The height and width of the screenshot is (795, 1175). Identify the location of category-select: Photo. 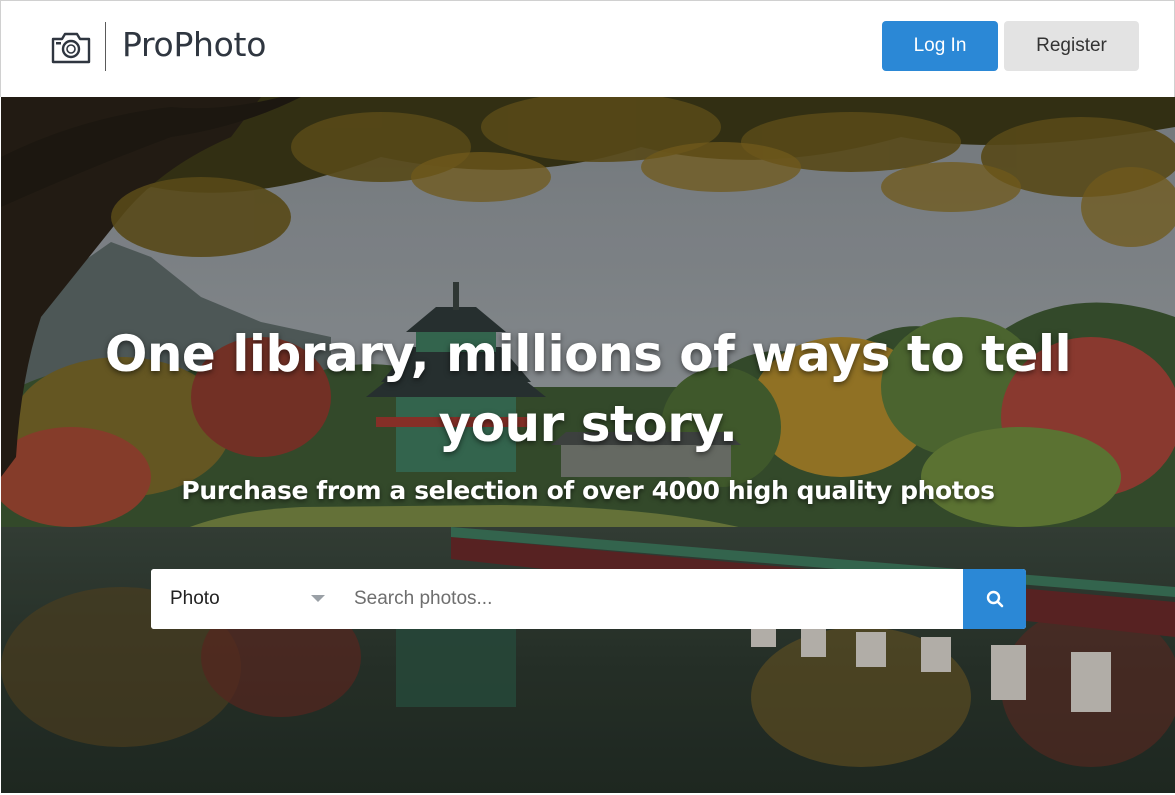
(245, 599).